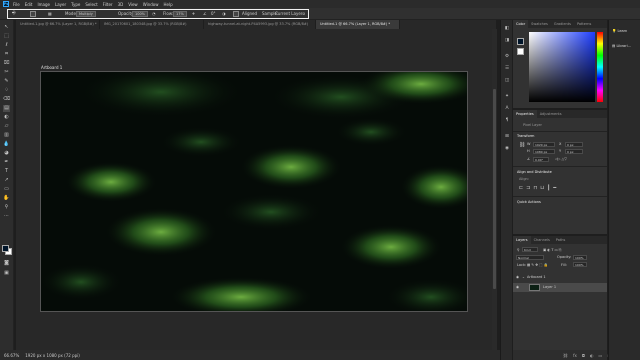 The width and height of the screenshot is (640, 360). I want to click on zoom-tool-icon: ⚲, so click(6, 207).